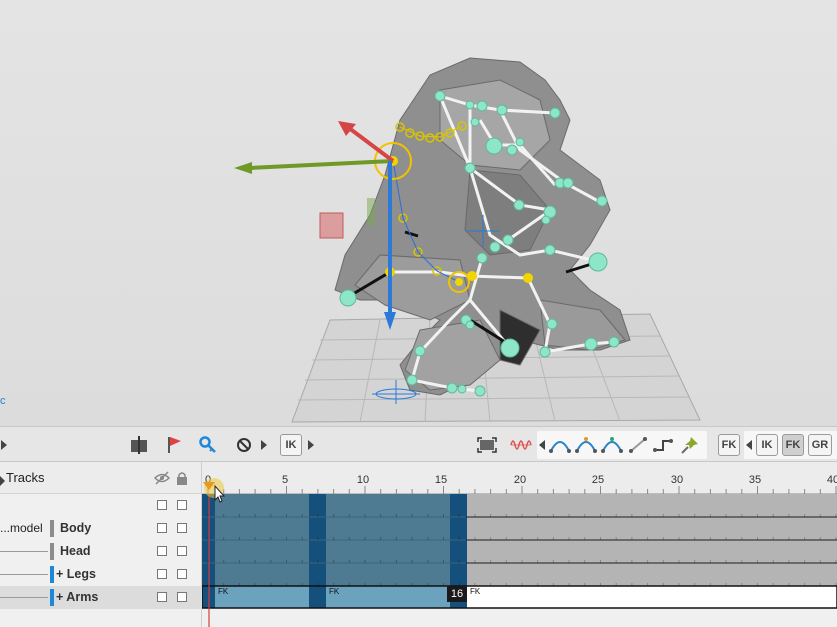 The image size is (837, 627). What do you see at coordinates (831, 480) in the screenshot?
I see `ruler-tick-label: 40` at bounding box center [831, 480].